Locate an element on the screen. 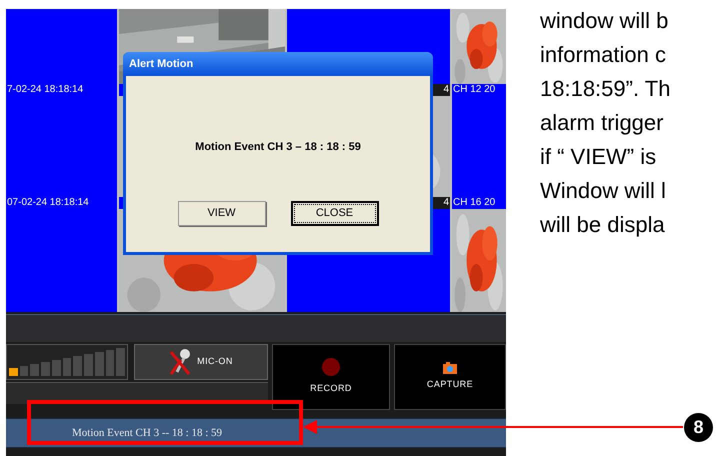  description-line: alarm trigger is located at coordinates (602, 123).